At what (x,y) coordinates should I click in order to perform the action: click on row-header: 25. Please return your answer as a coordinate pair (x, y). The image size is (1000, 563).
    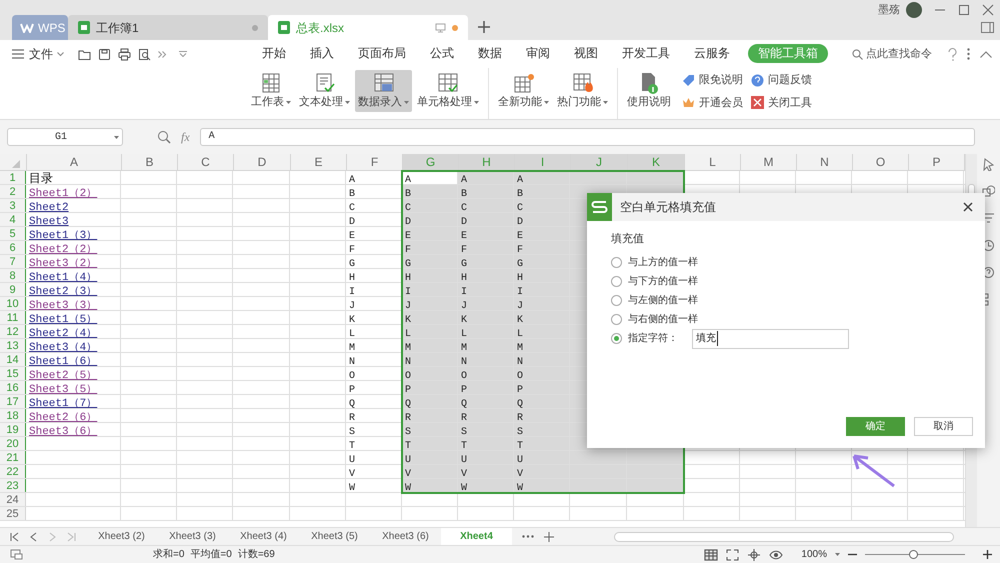
    Looking at the image, I should click on (13, 513).